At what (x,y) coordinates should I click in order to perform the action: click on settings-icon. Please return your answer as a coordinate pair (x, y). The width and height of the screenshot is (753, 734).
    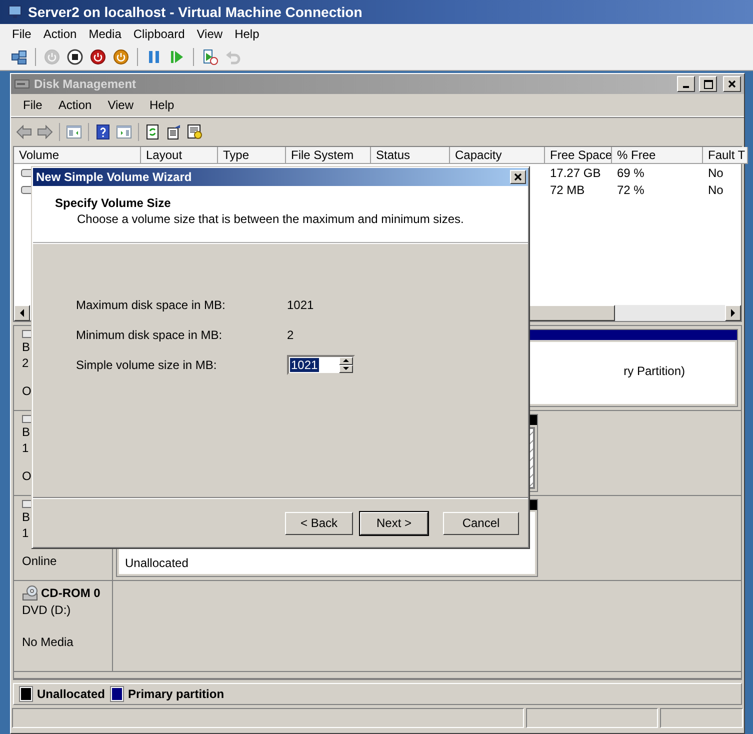
    Looking at the image, I should click on (195, 131).